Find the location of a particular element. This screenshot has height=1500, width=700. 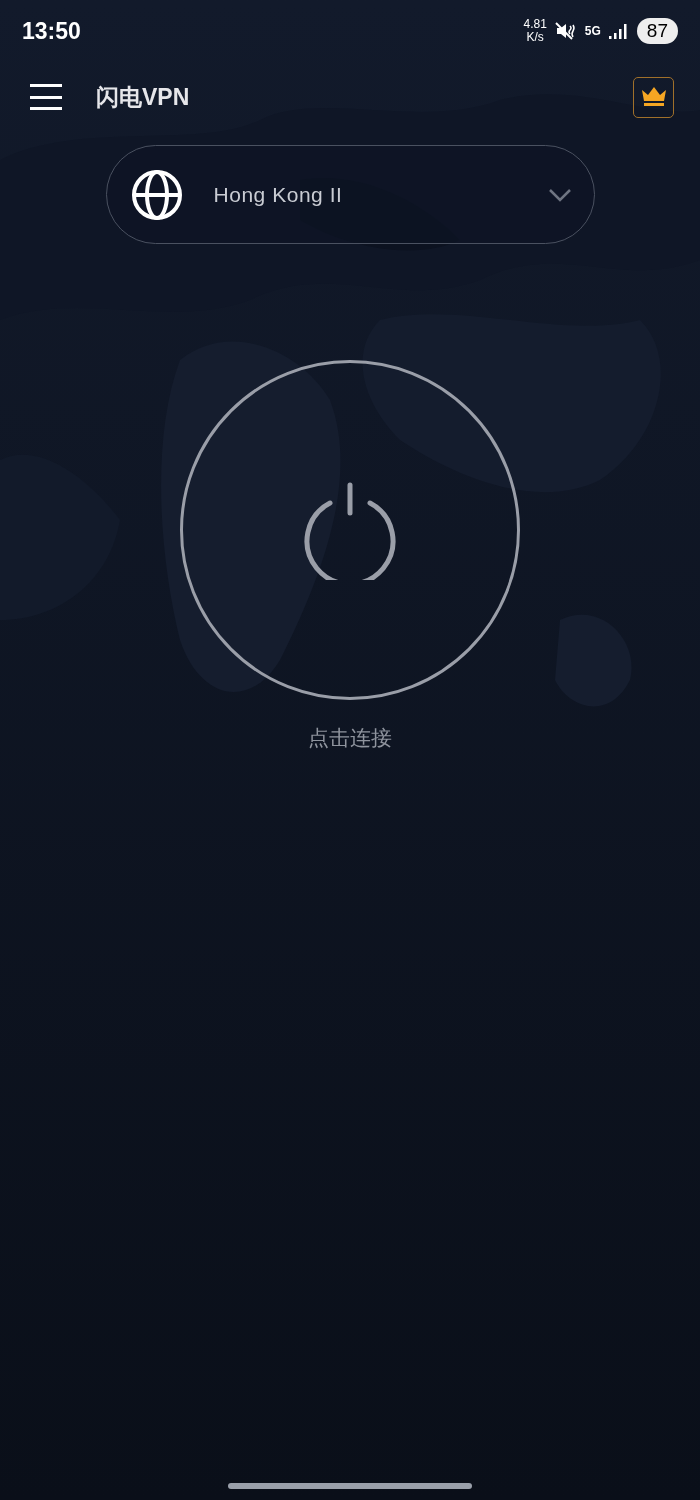

connect-hint: 点击连接 is located at coordinates (350, 738).